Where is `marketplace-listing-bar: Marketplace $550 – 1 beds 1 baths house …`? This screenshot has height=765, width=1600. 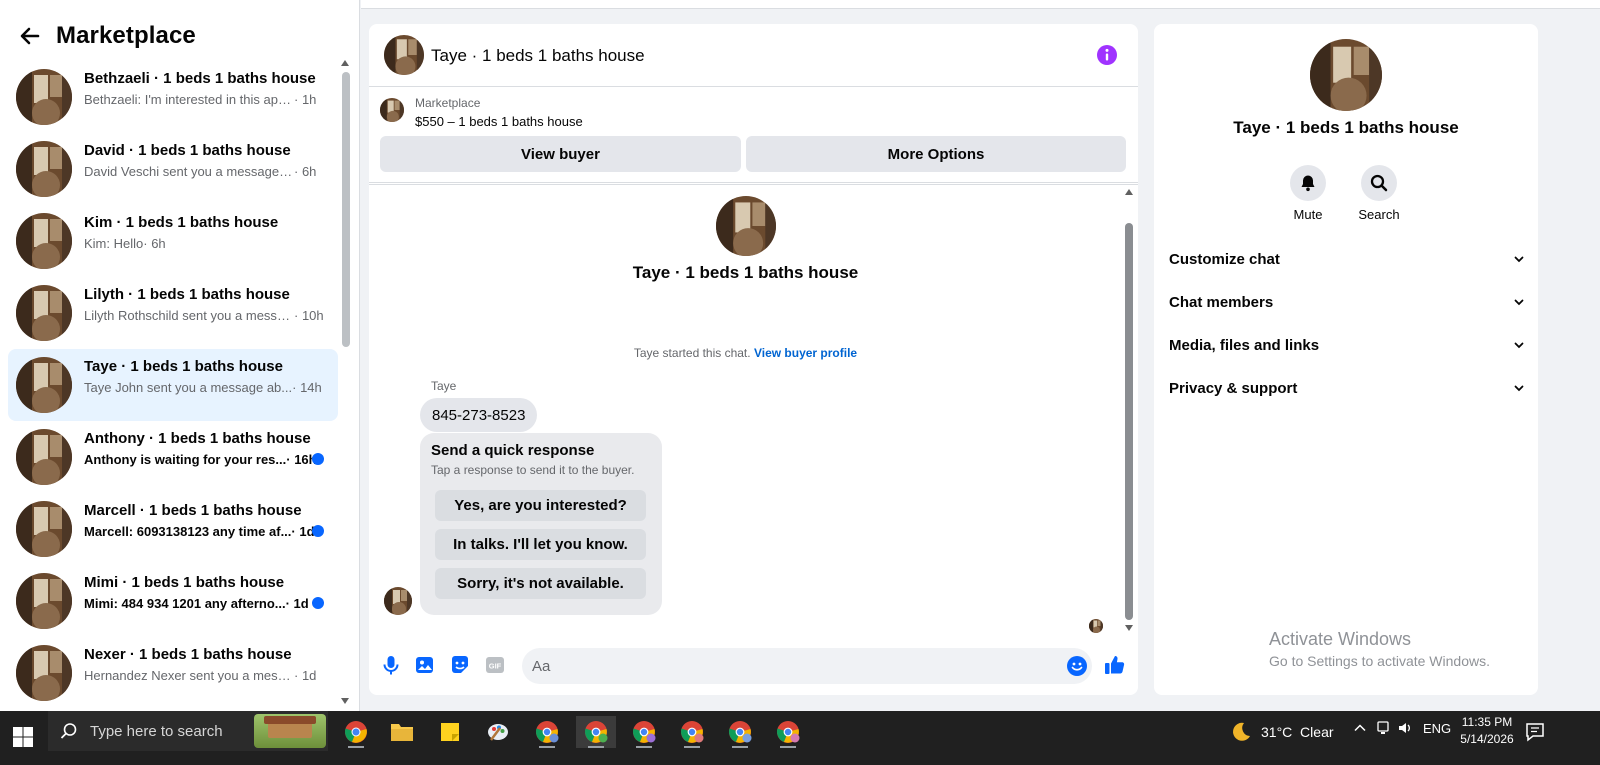
marketplace-listing-bar: Marketplace $550 – 1 beds 1 baths house … is located at coordinates (753, 135).